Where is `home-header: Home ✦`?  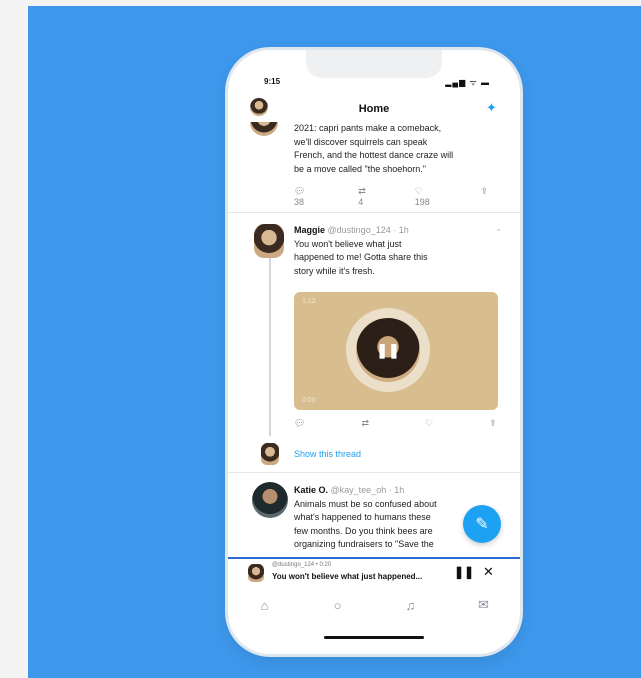
home-header: Home ✦ is located at coordinates (374, 109).